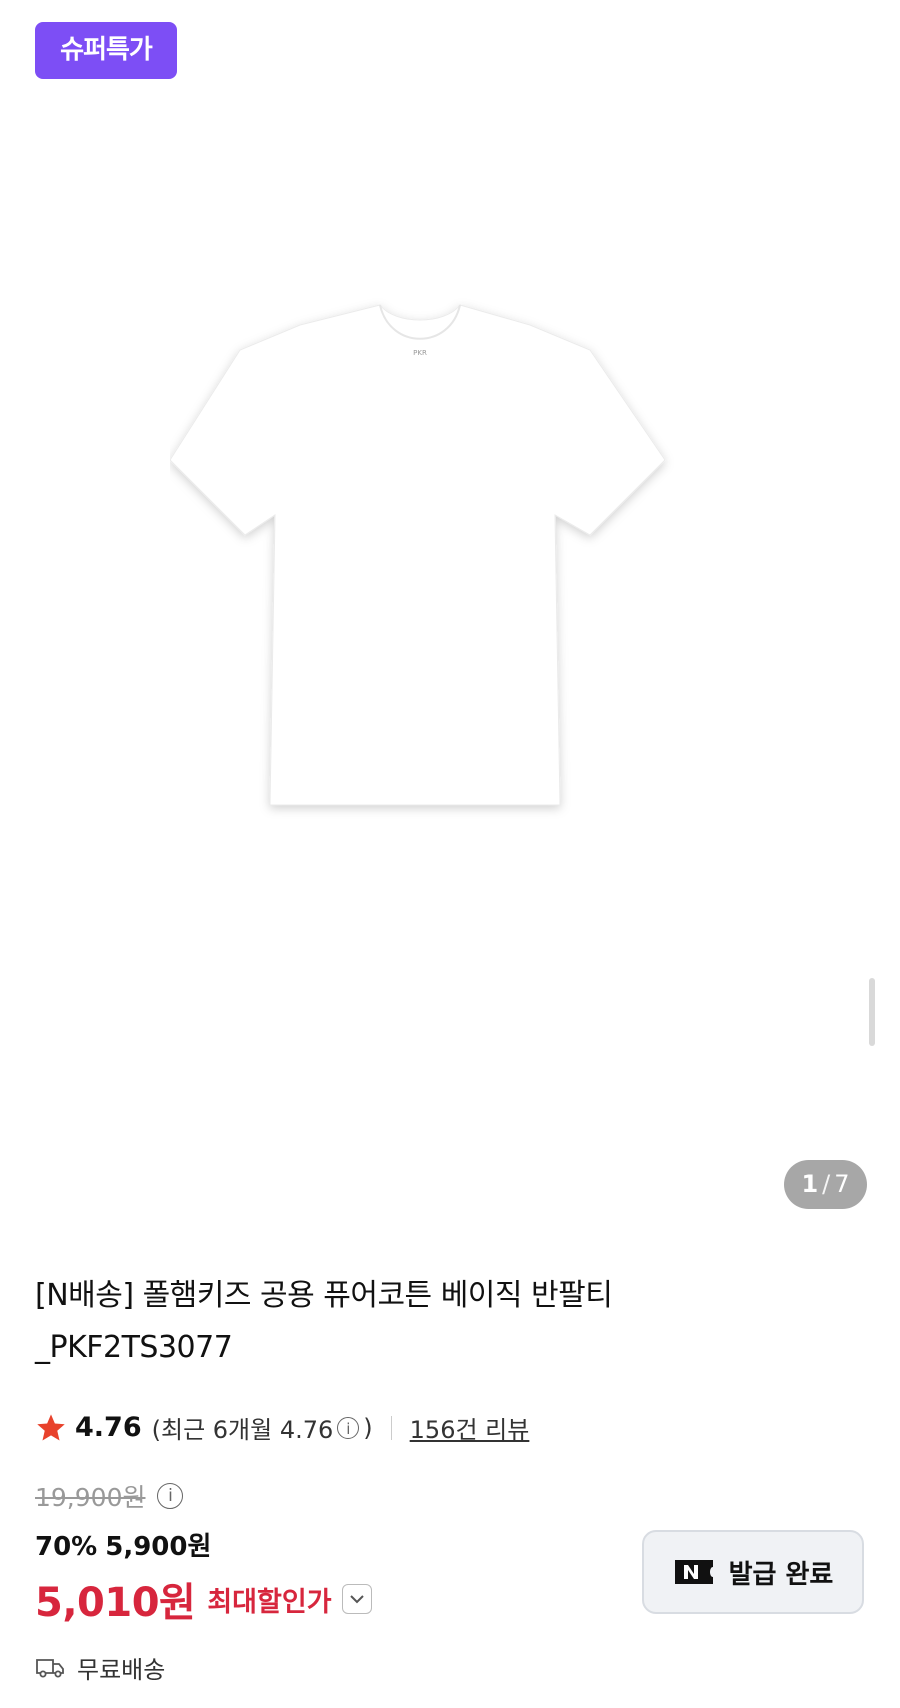 The width and height of the screenshot is (900, 1708). I want to click on recent-rating-close: ), so click(368, 1427).